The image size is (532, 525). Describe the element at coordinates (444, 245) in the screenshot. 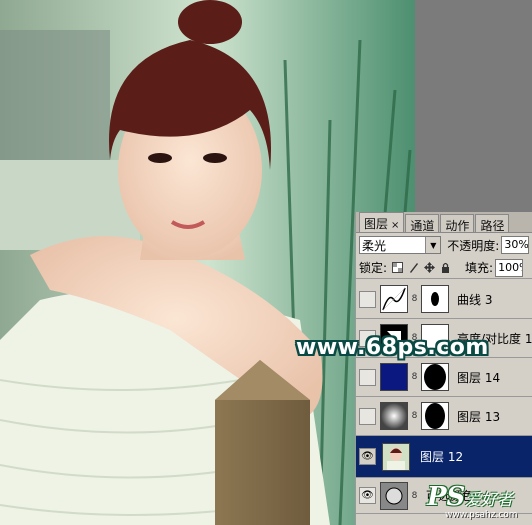

I see `blend-row: 柔光 ▼ 不透明度: 30%` at that location.